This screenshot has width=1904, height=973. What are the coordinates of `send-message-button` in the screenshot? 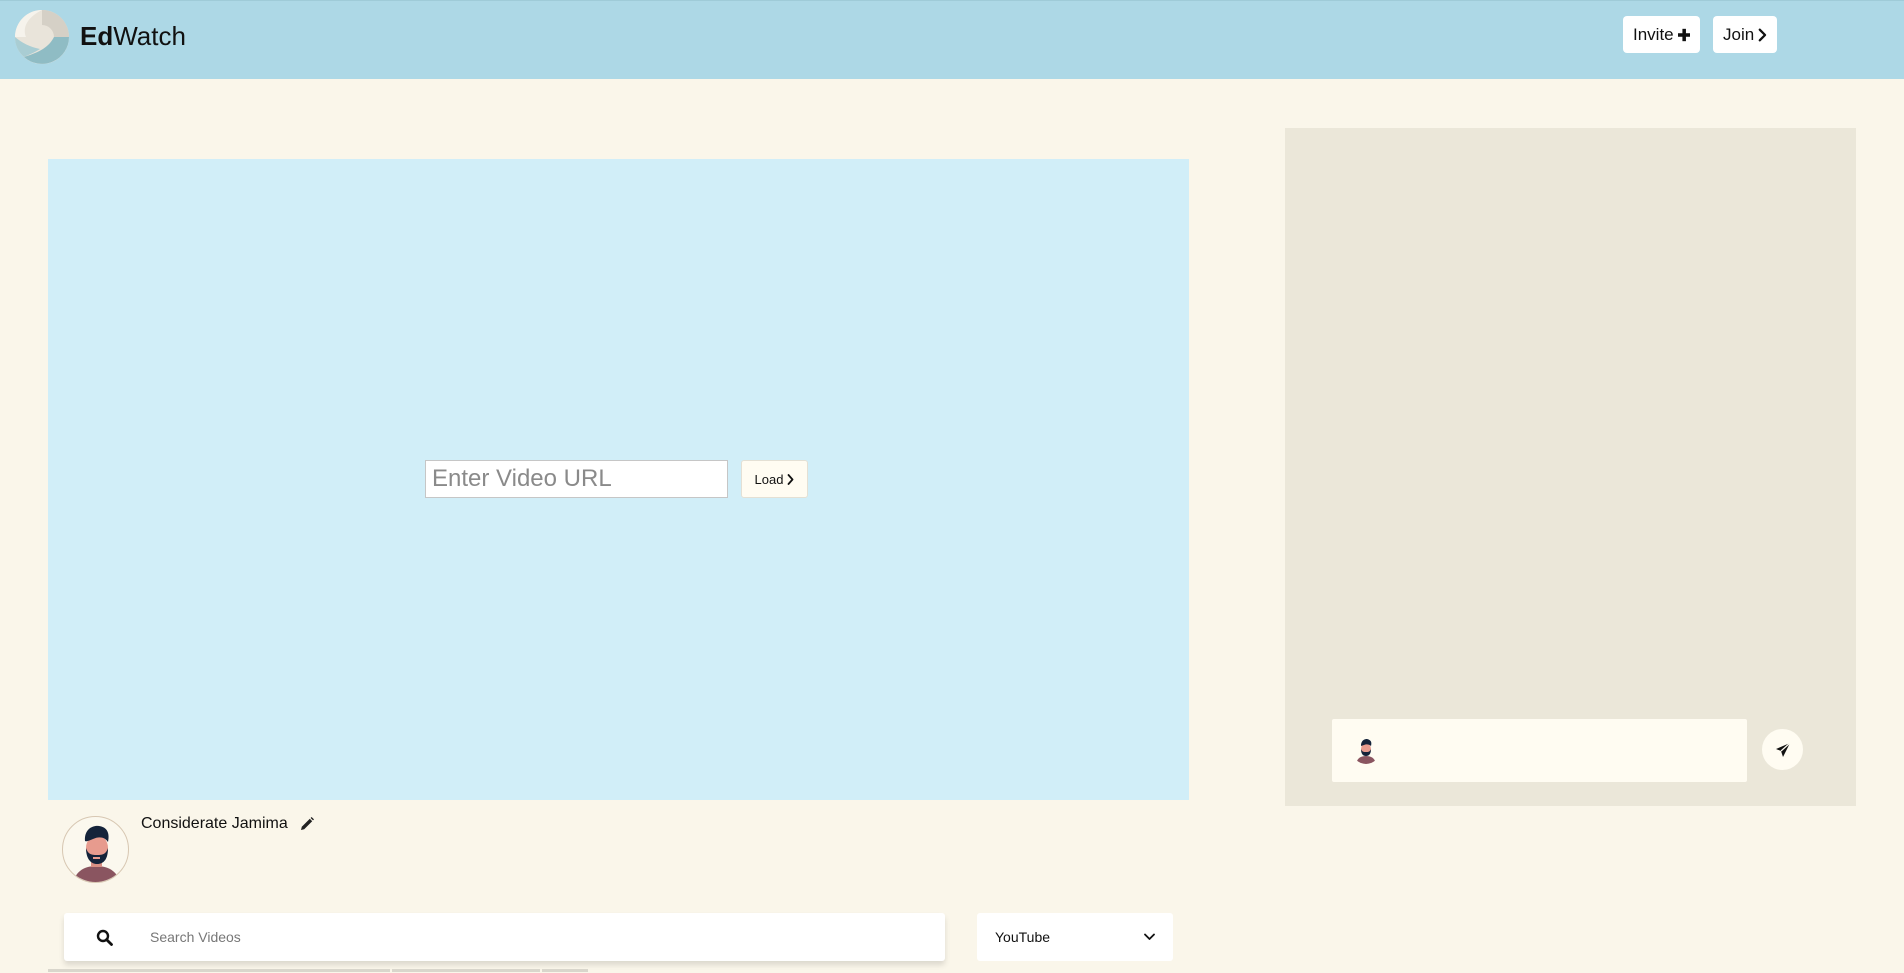 It's located at (1782, 749).